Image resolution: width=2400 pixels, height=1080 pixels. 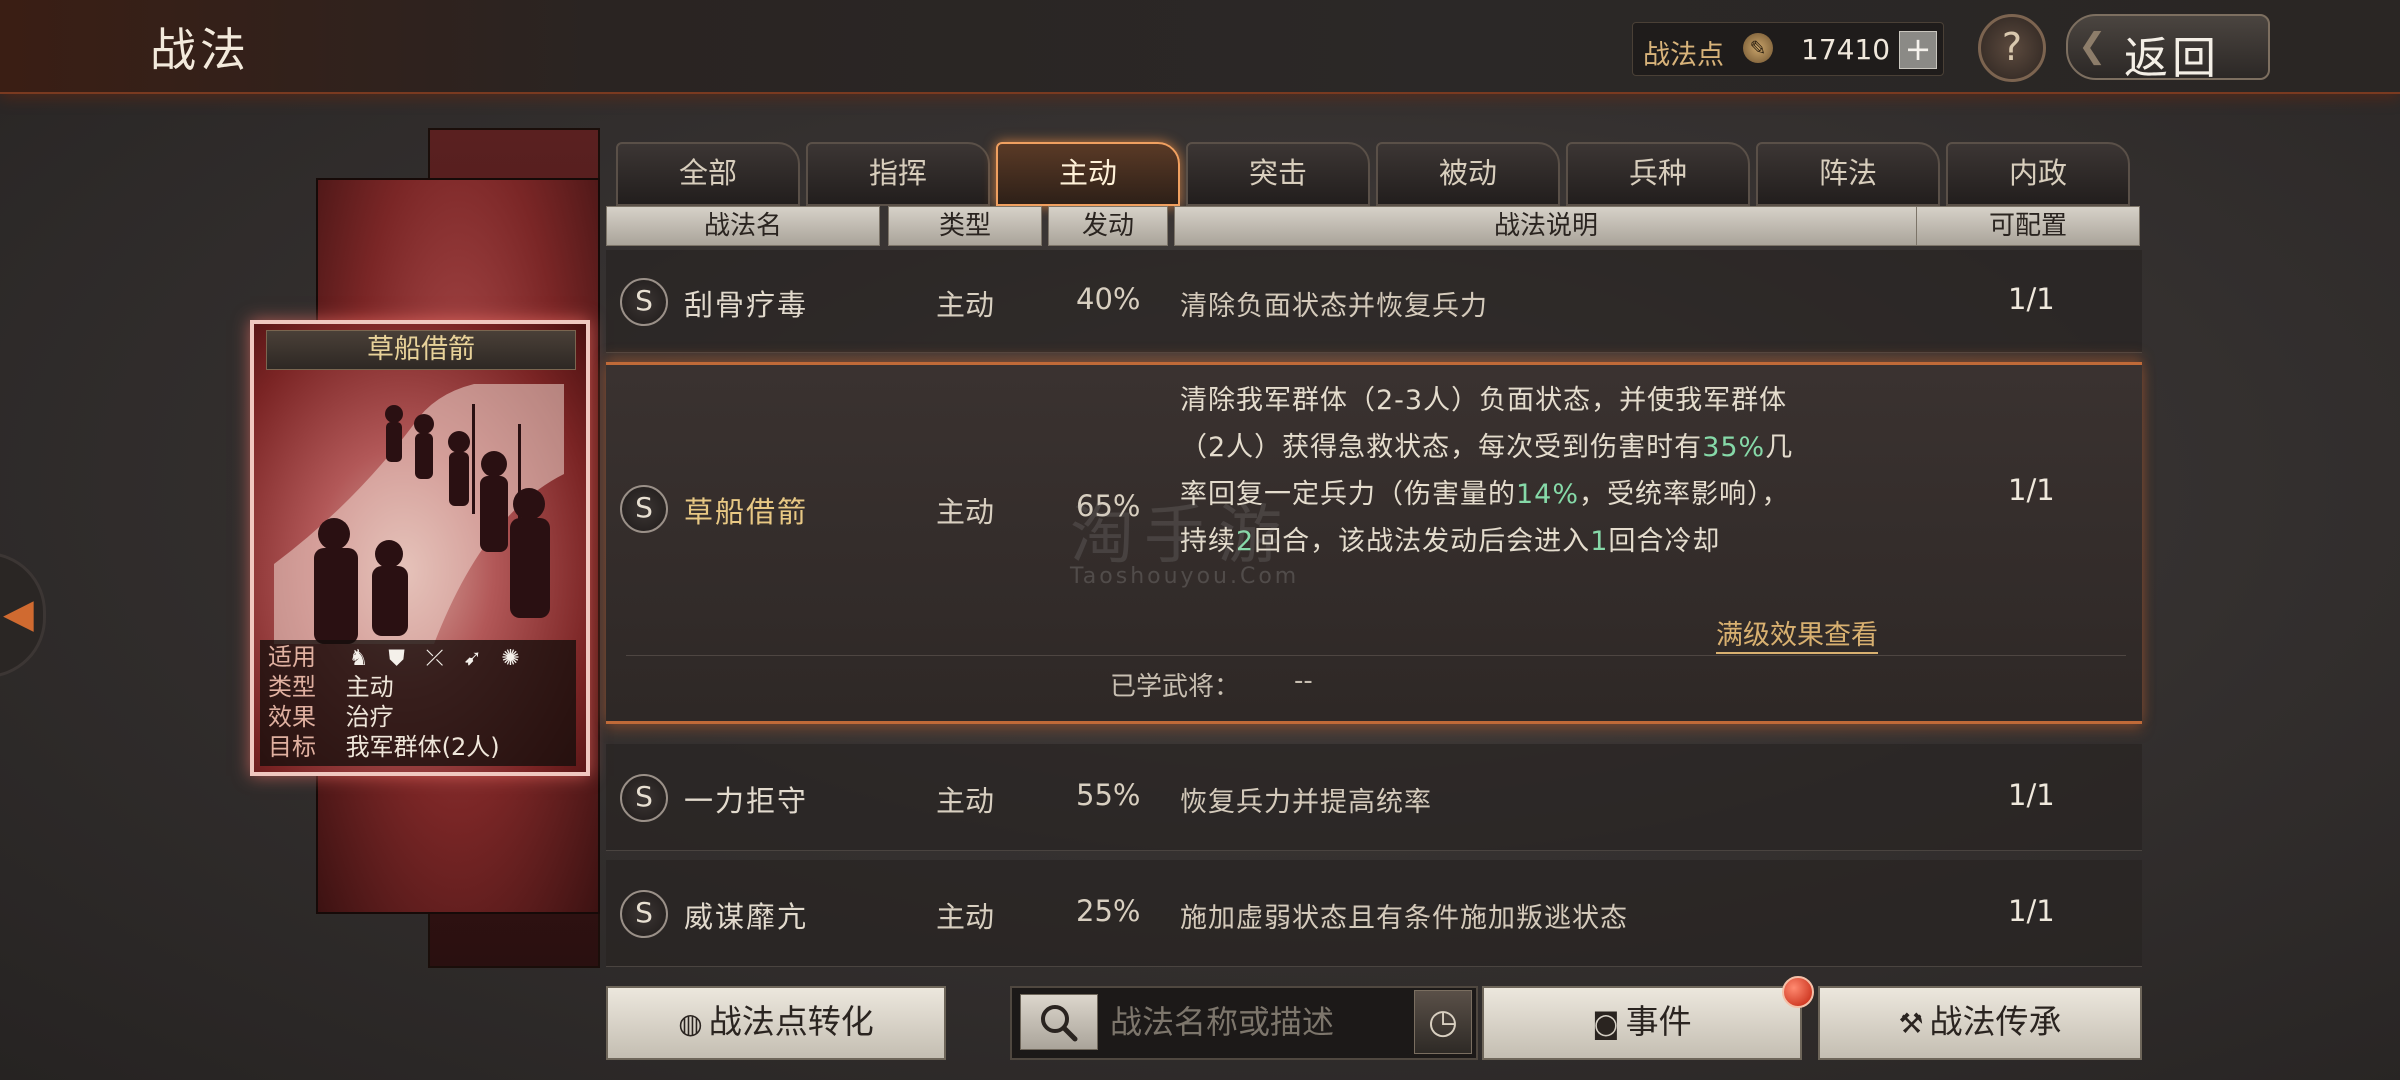 I want to click on swirl-icon: ◍, so click(x=690, y=1023).